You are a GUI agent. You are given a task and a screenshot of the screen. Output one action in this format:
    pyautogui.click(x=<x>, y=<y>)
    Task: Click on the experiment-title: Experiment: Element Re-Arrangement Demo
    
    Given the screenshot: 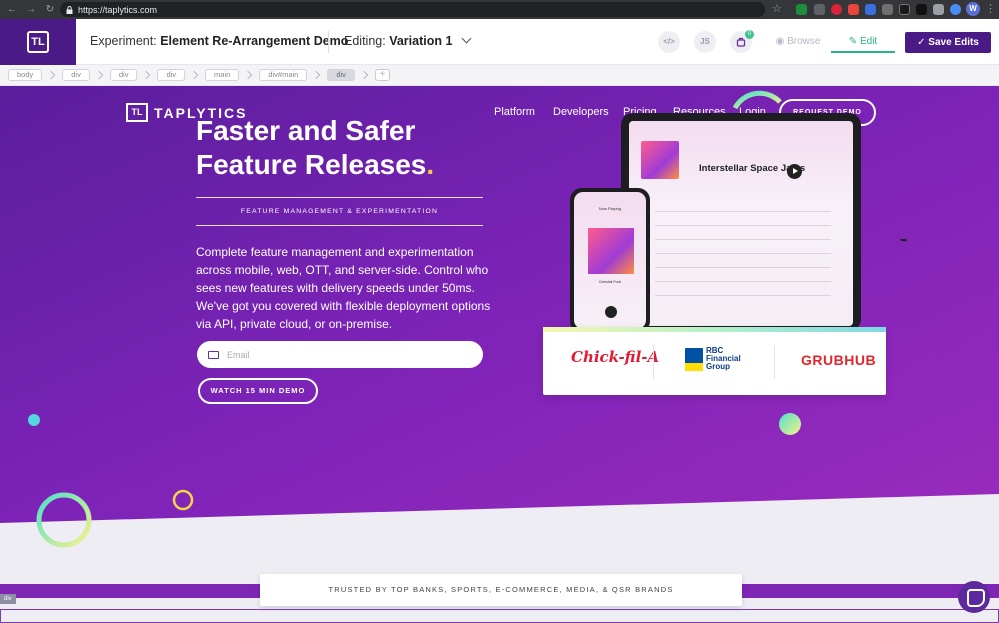 What is the action you would take?
    pyautogui.click(x=219, y=41)
    